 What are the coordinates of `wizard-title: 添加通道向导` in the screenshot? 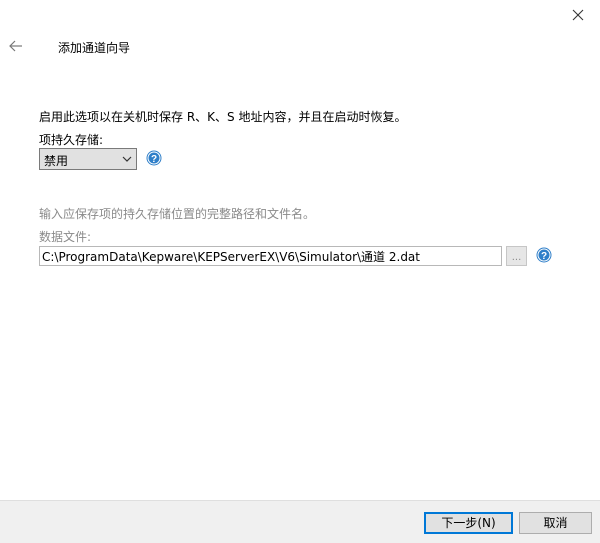 It's located at (94, 48).